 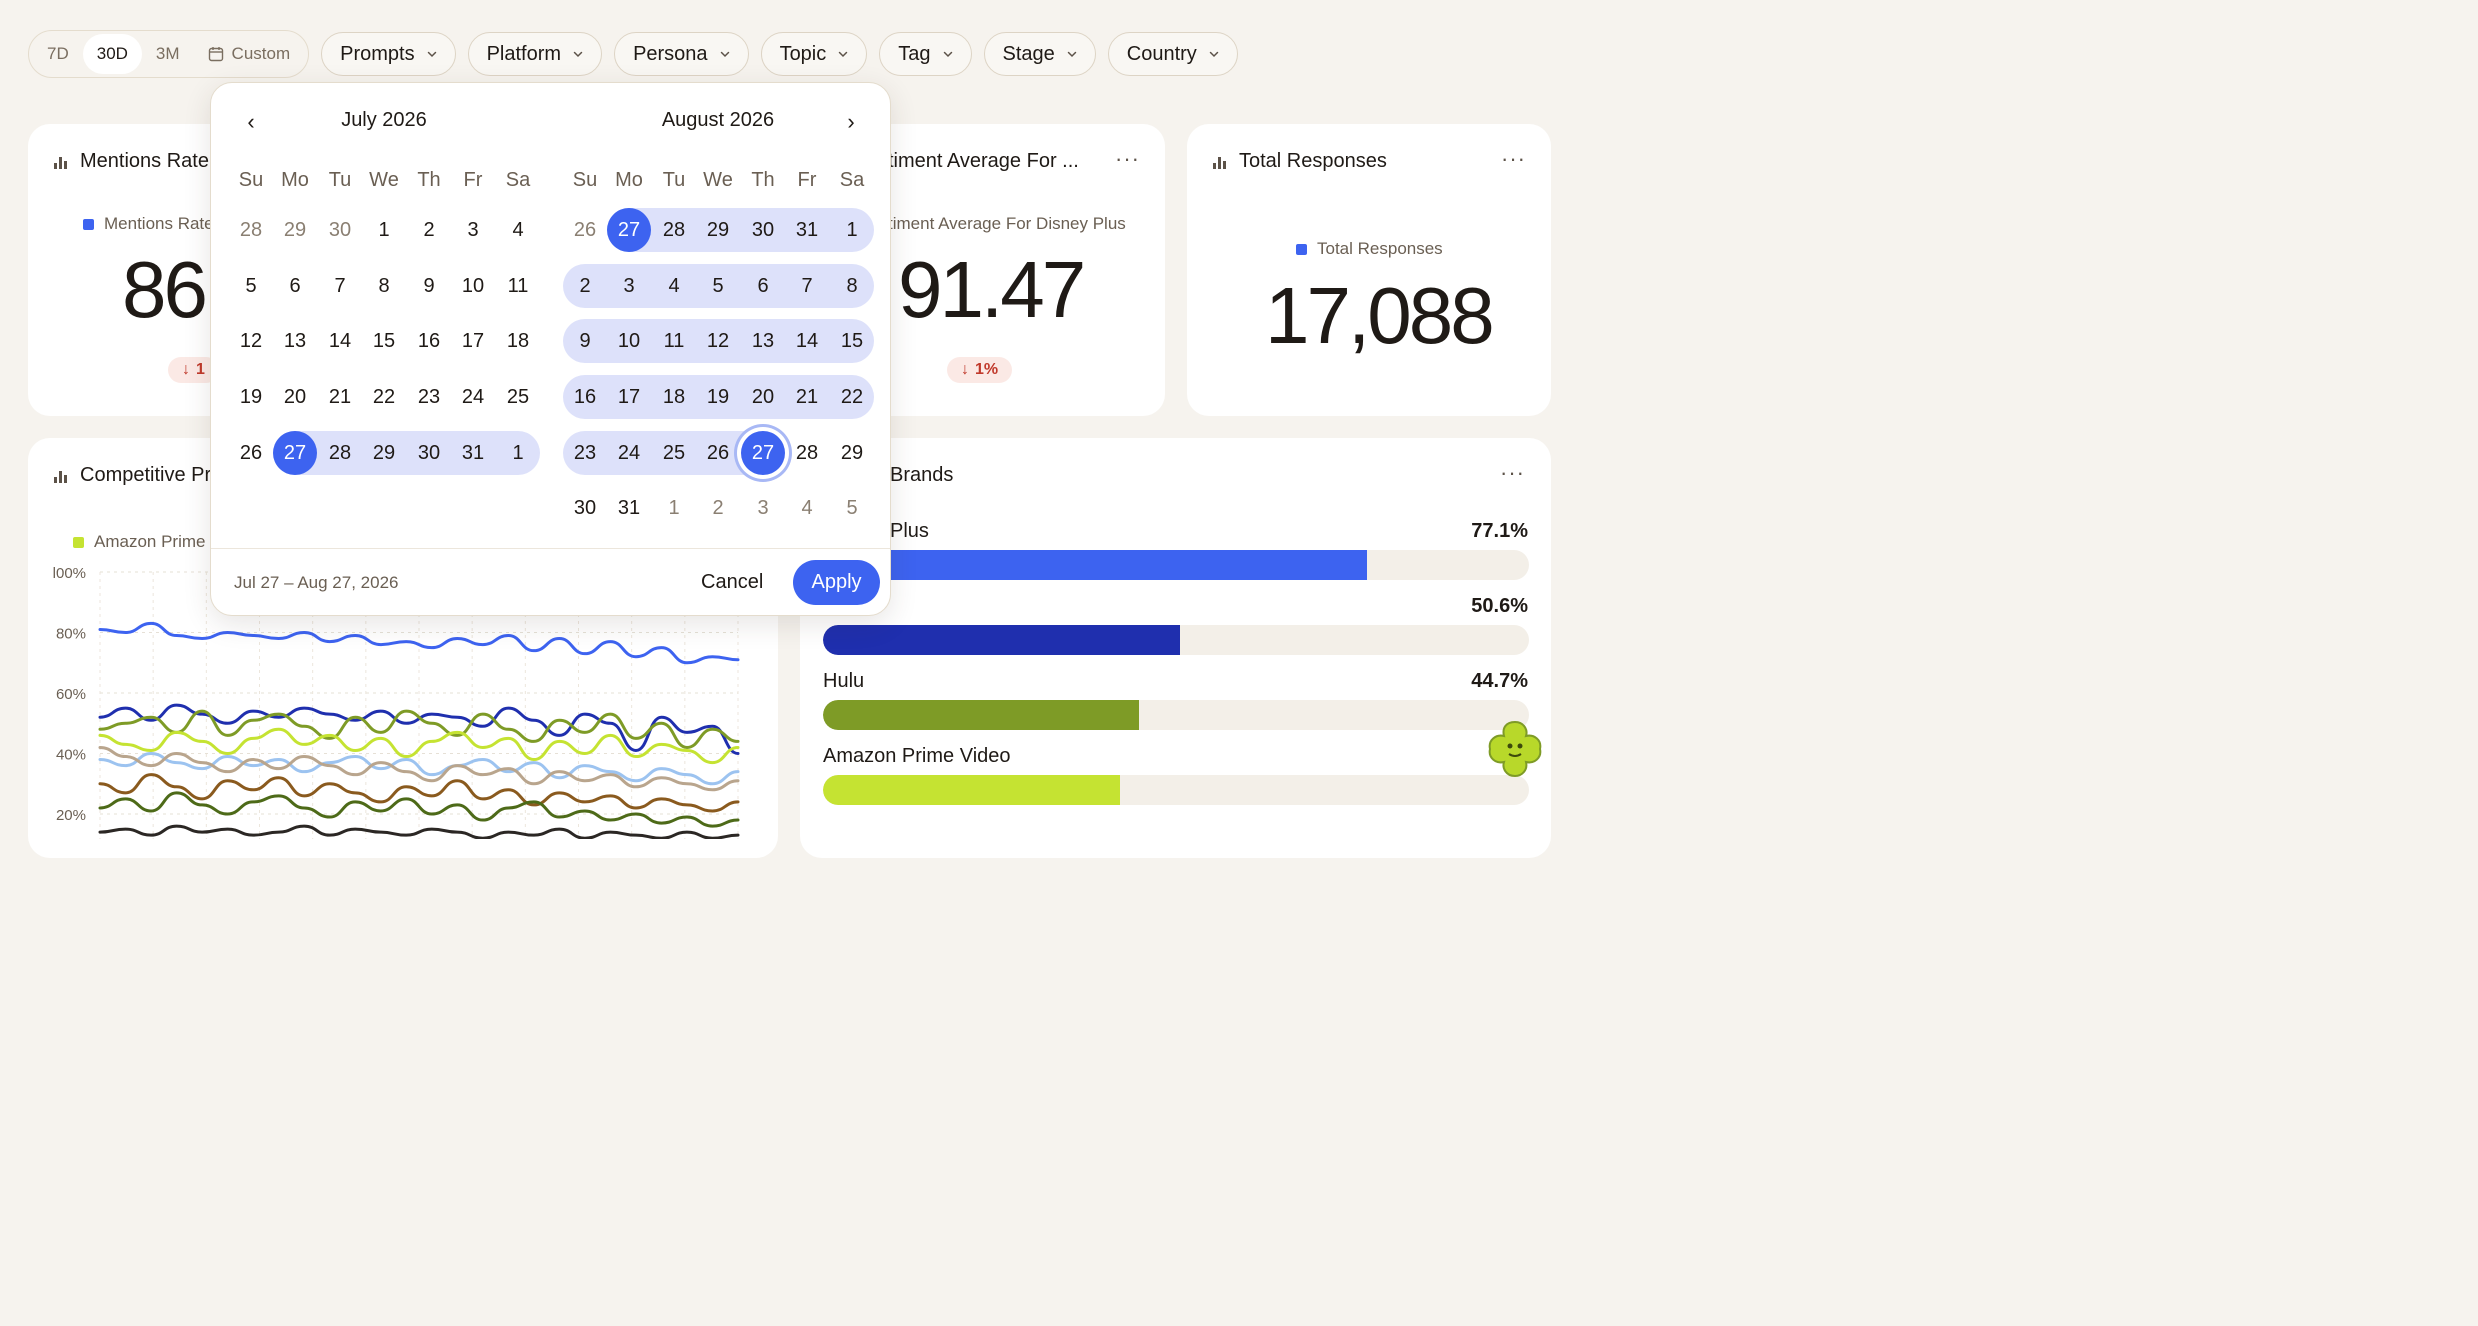 I want to click on cancel-button: Cancel, so click(x=732, y=582).